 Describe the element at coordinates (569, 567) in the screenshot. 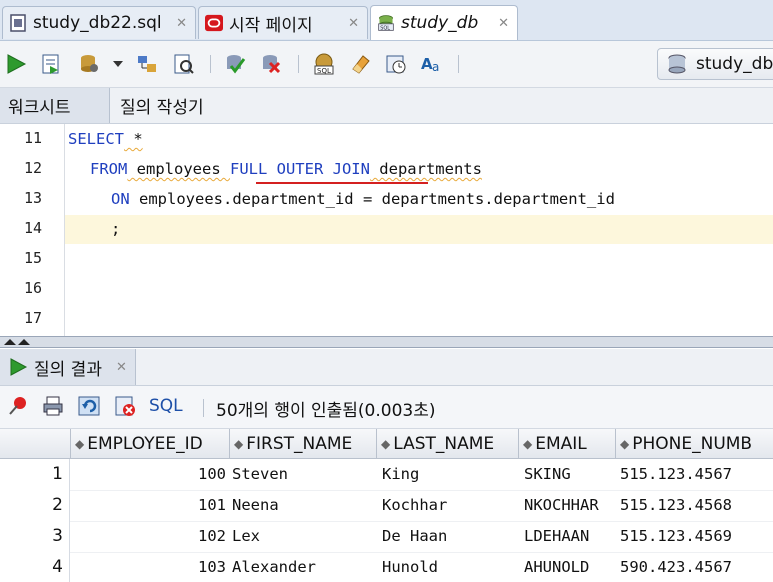

I see `table-cell: AHUNOLD` at that location.